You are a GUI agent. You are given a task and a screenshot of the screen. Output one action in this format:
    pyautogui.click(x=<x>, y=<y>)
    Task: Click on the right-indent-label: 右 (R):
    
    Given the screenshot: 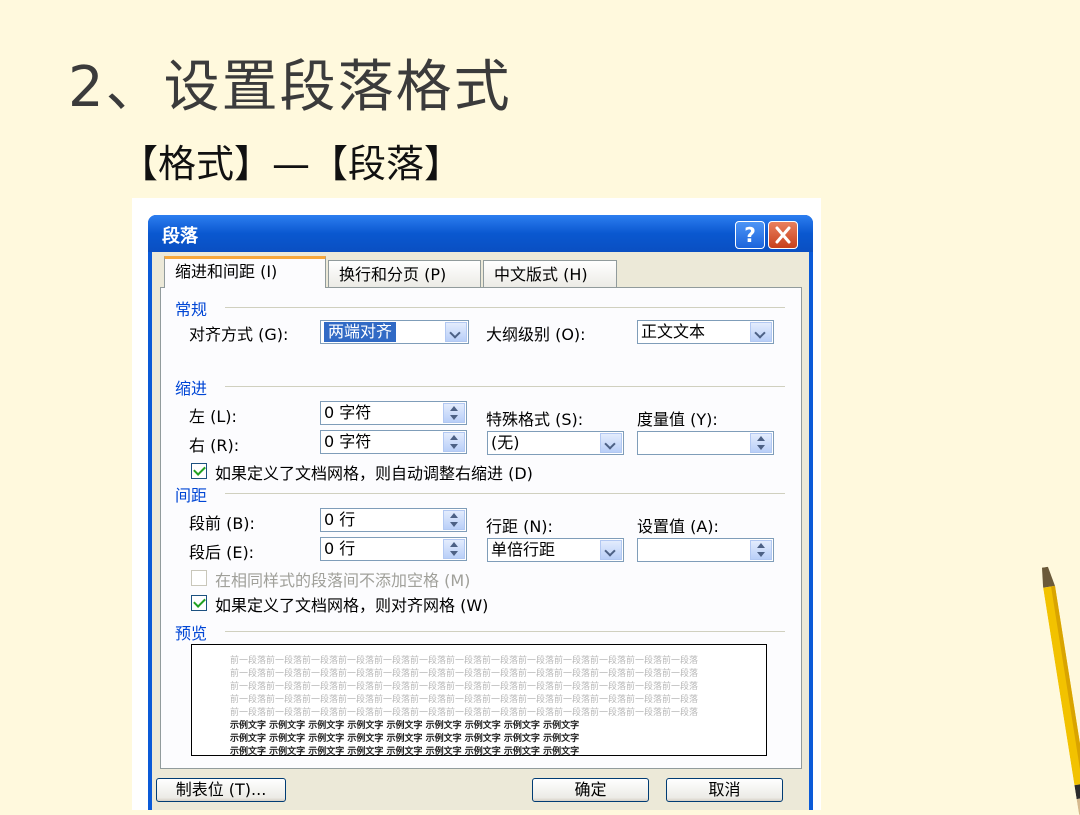 What is the action you would take?
    pyautogui.click(x=214, y=445)
    